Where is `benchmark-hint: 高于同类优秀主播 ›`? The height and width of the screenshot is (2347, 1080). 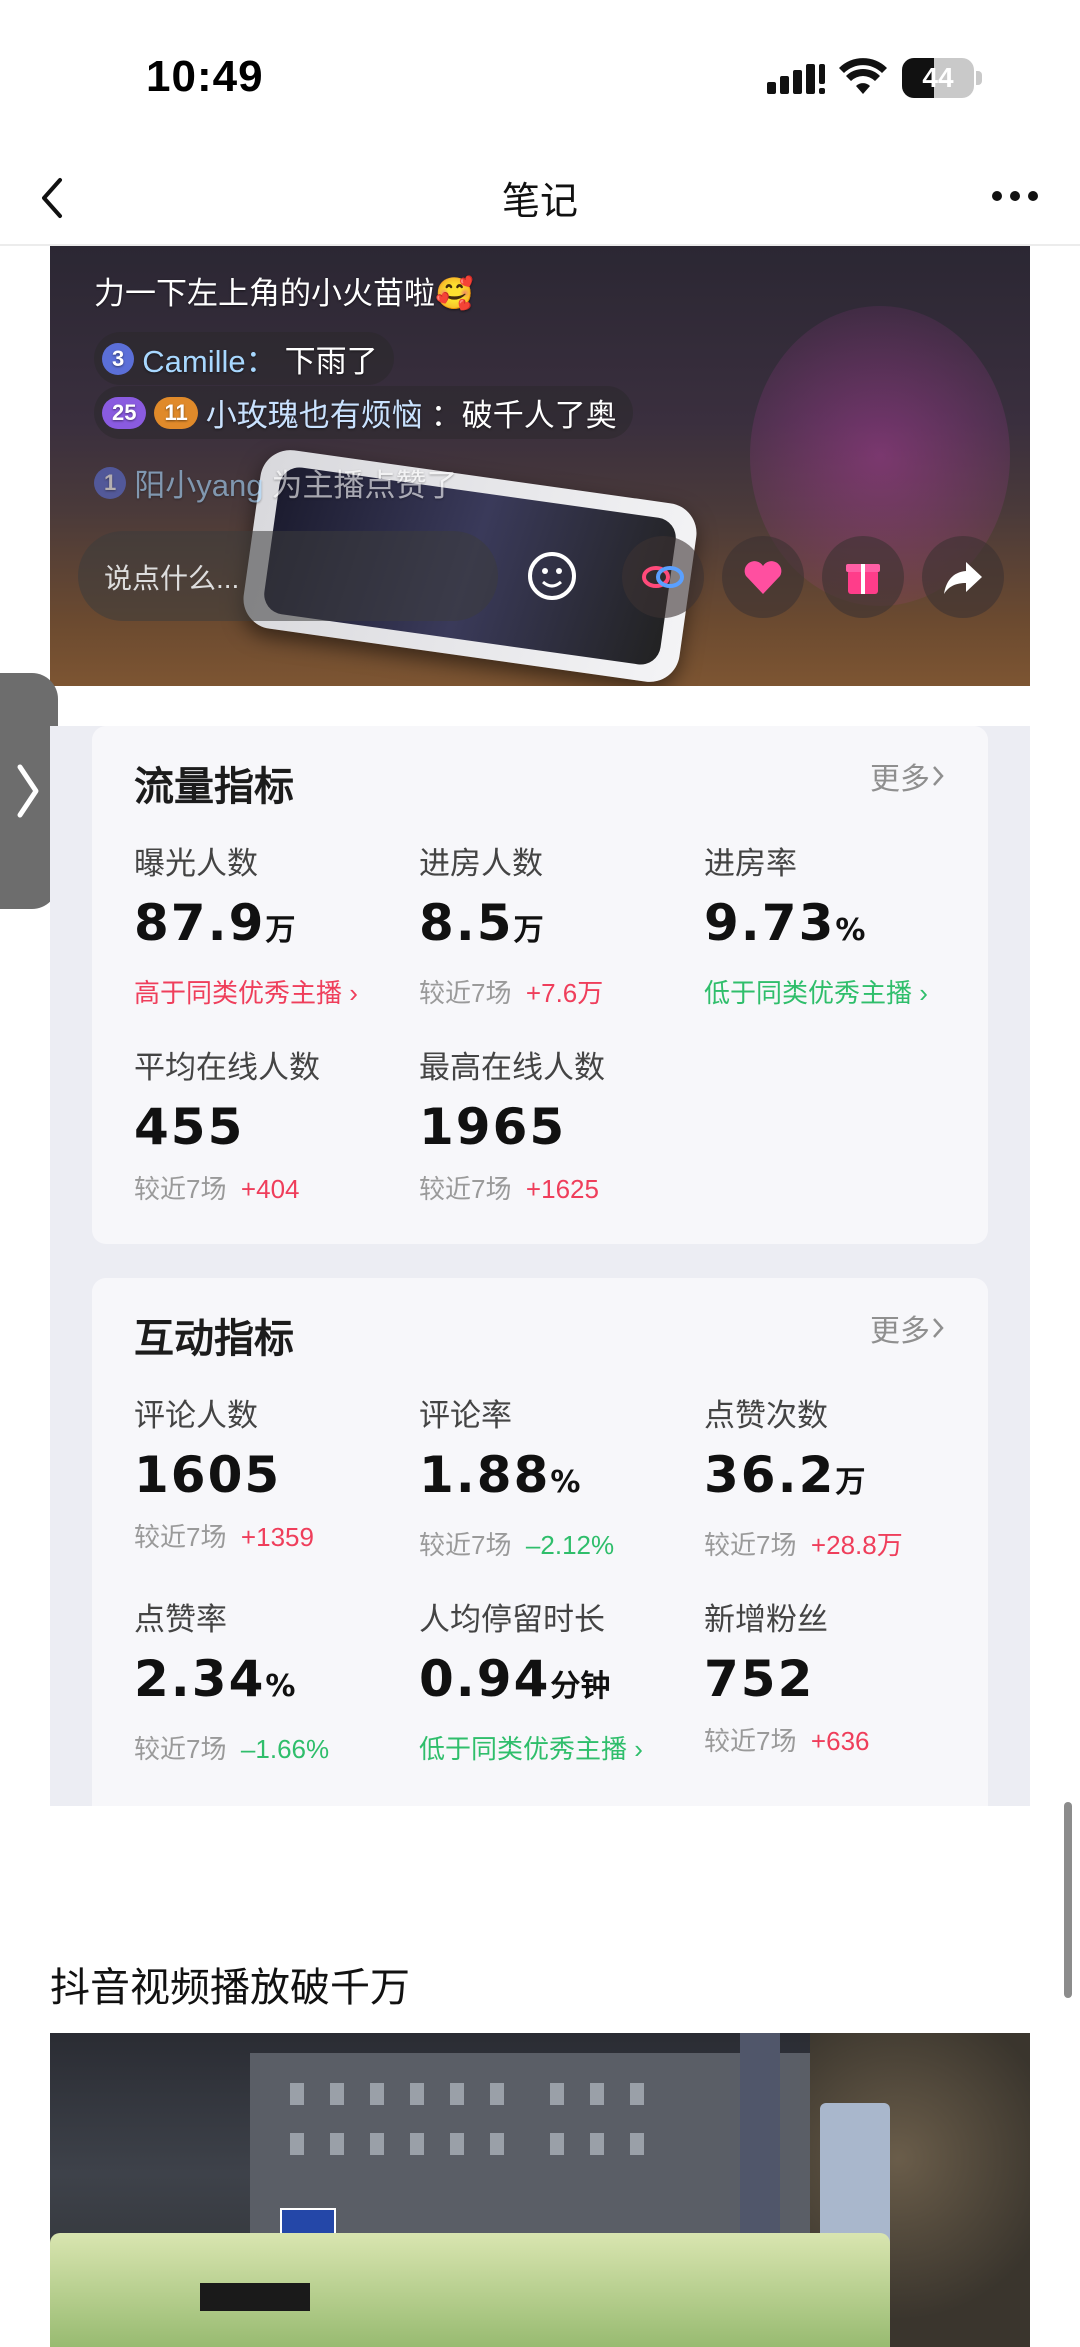 benchmark-hint: 高于同类优秀主播 › is located at coordinates (246, 993).